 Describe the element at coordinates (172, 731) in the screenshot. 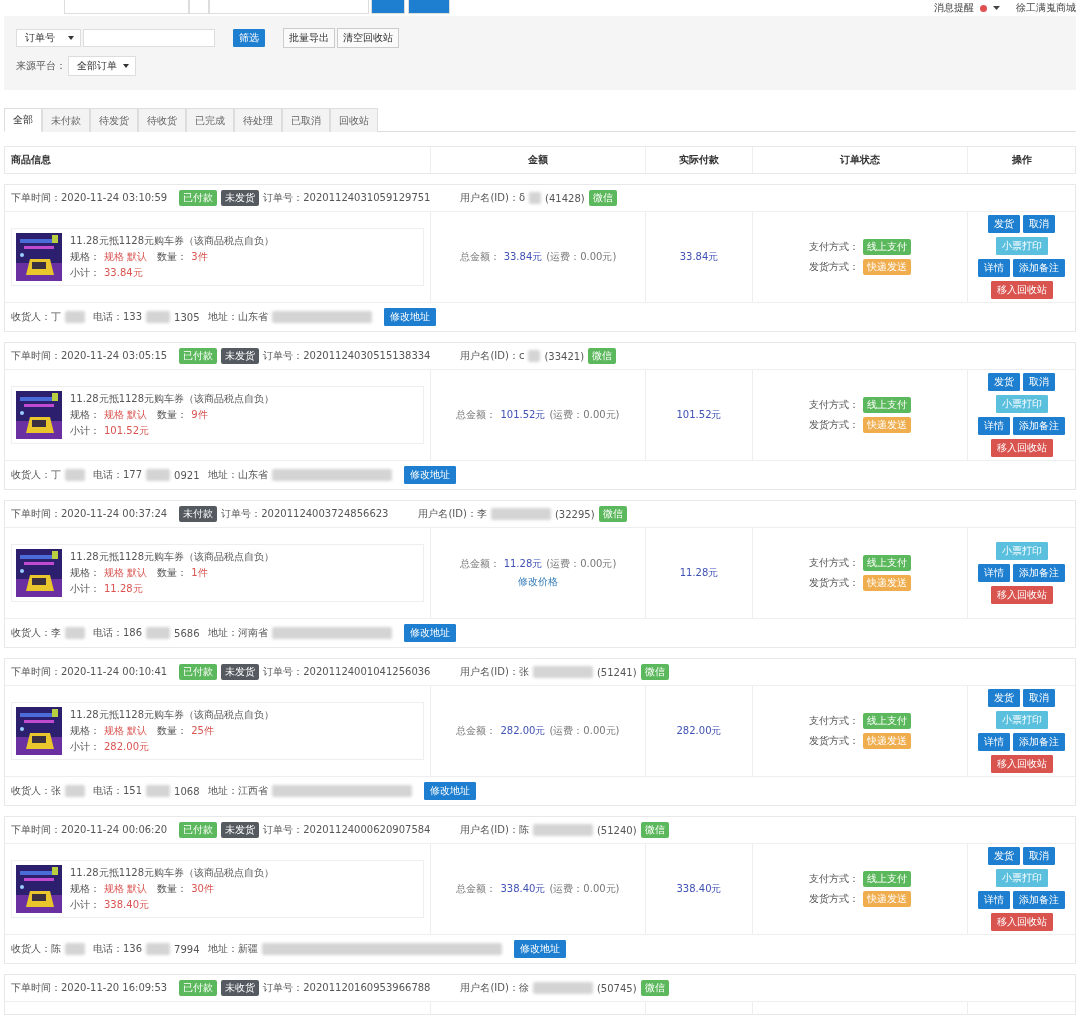

I see `quantity-label: 数量：` at that location.